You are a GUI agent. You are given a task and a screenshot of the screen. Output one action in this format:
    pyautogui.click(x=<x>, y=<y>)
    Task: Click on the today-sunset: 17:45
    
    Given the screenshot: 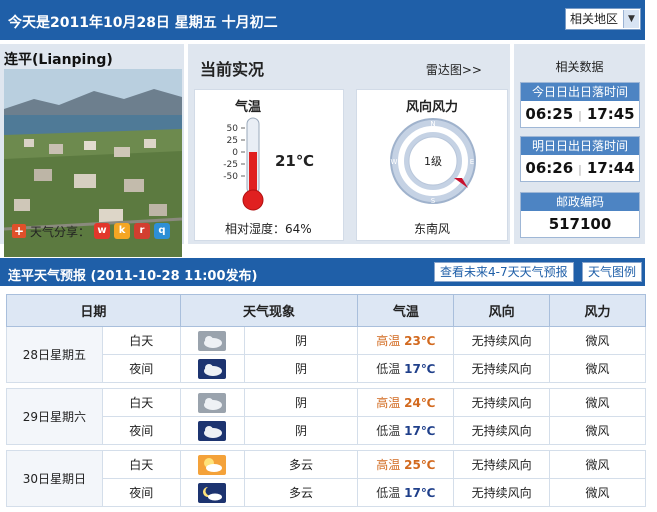 What is the action you would take?
    pyautogui.click(x=610, y=114)
    